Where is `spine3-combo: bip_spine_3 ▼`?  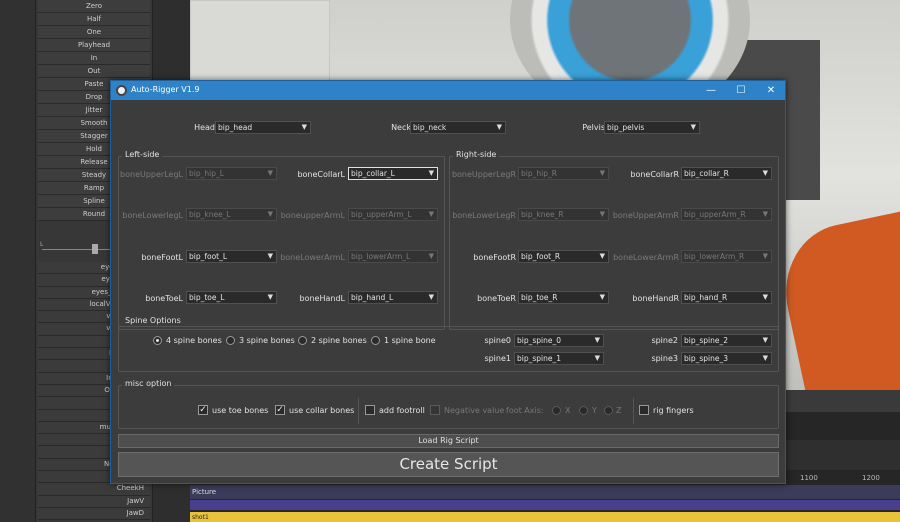 spine3-combo: bip_spine_3 ▼ is located at coordinates (726, 358).